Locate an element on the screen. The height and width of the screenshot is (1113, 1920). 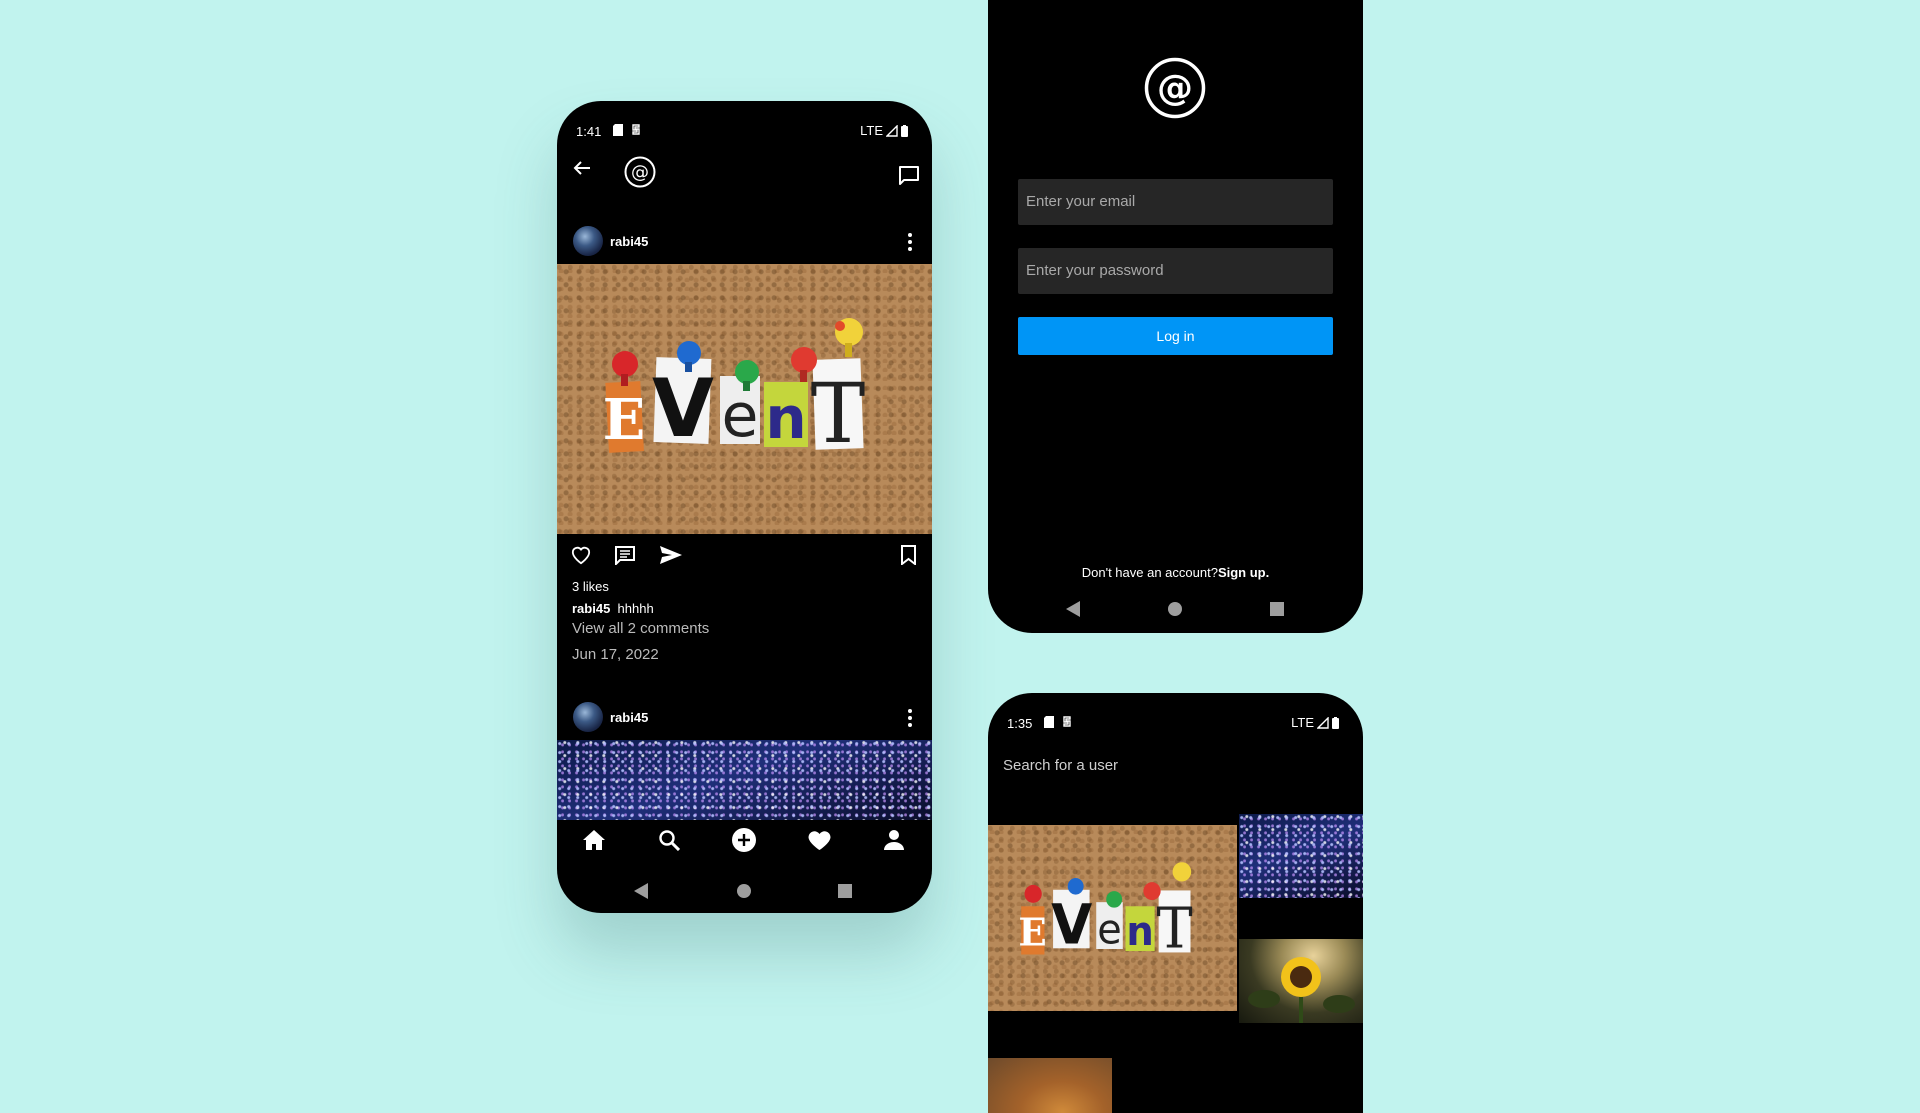
email-field: Enter your email is located at coordinates (1175, 202).